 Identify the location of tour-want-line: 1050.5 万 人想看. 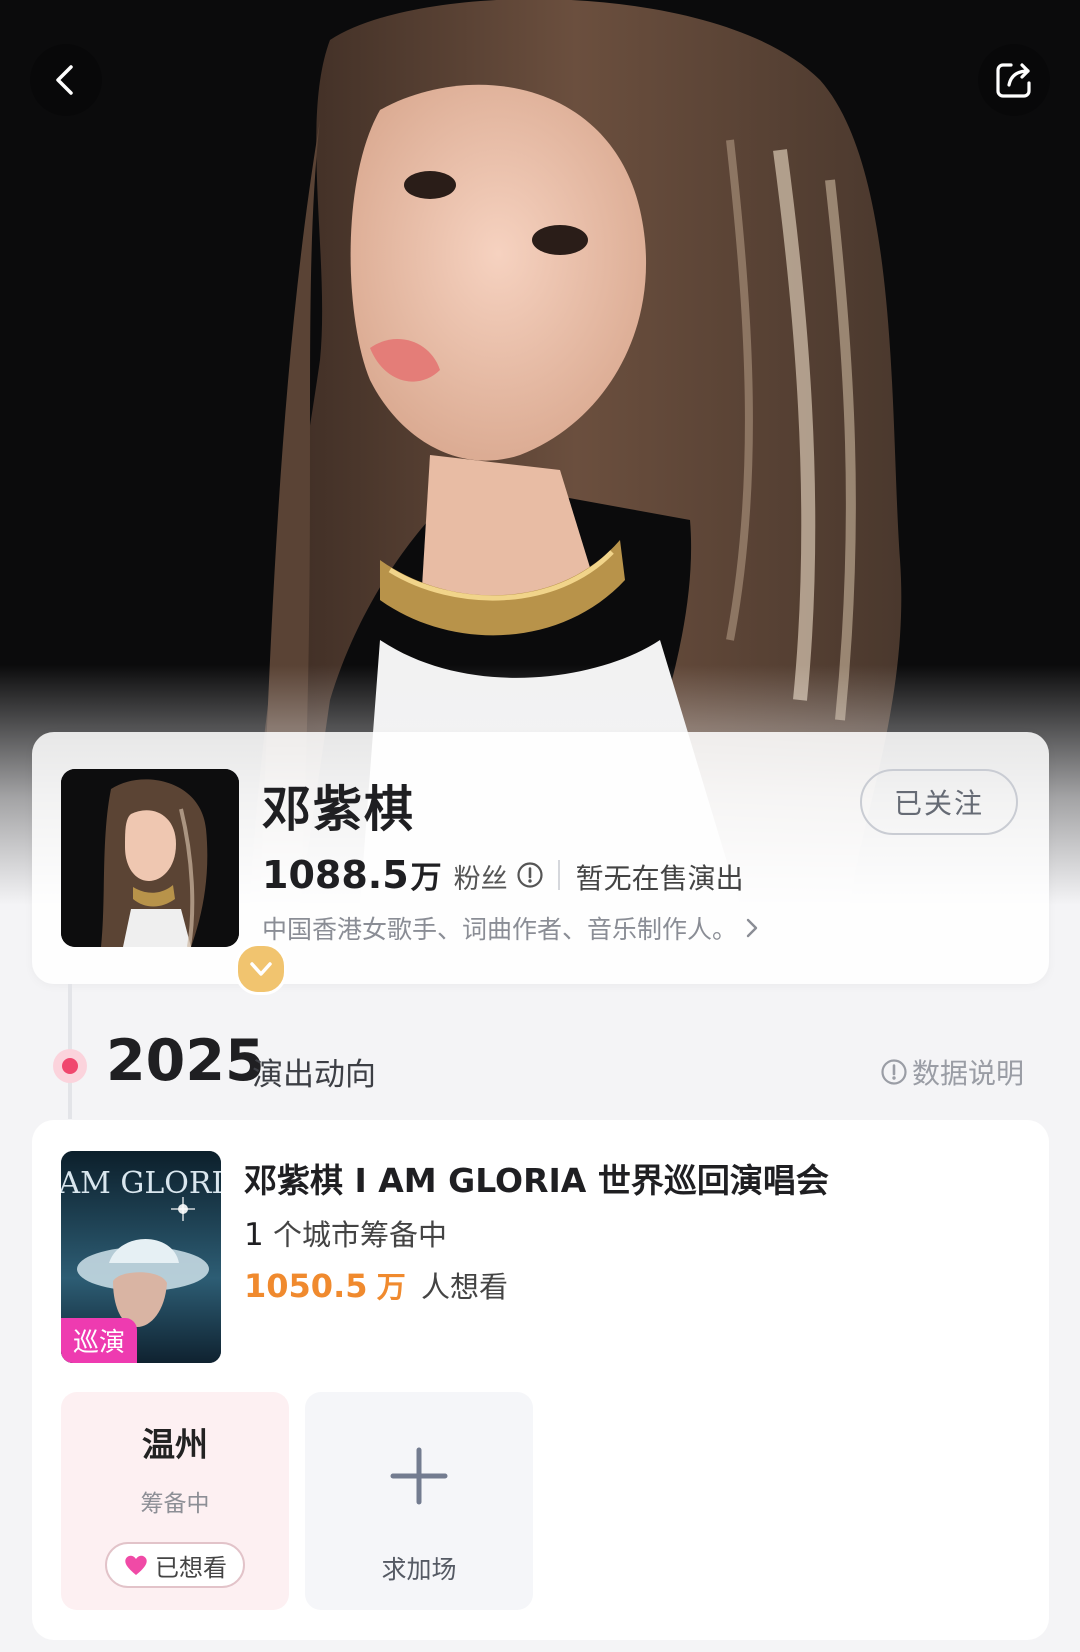
(376, 1285).